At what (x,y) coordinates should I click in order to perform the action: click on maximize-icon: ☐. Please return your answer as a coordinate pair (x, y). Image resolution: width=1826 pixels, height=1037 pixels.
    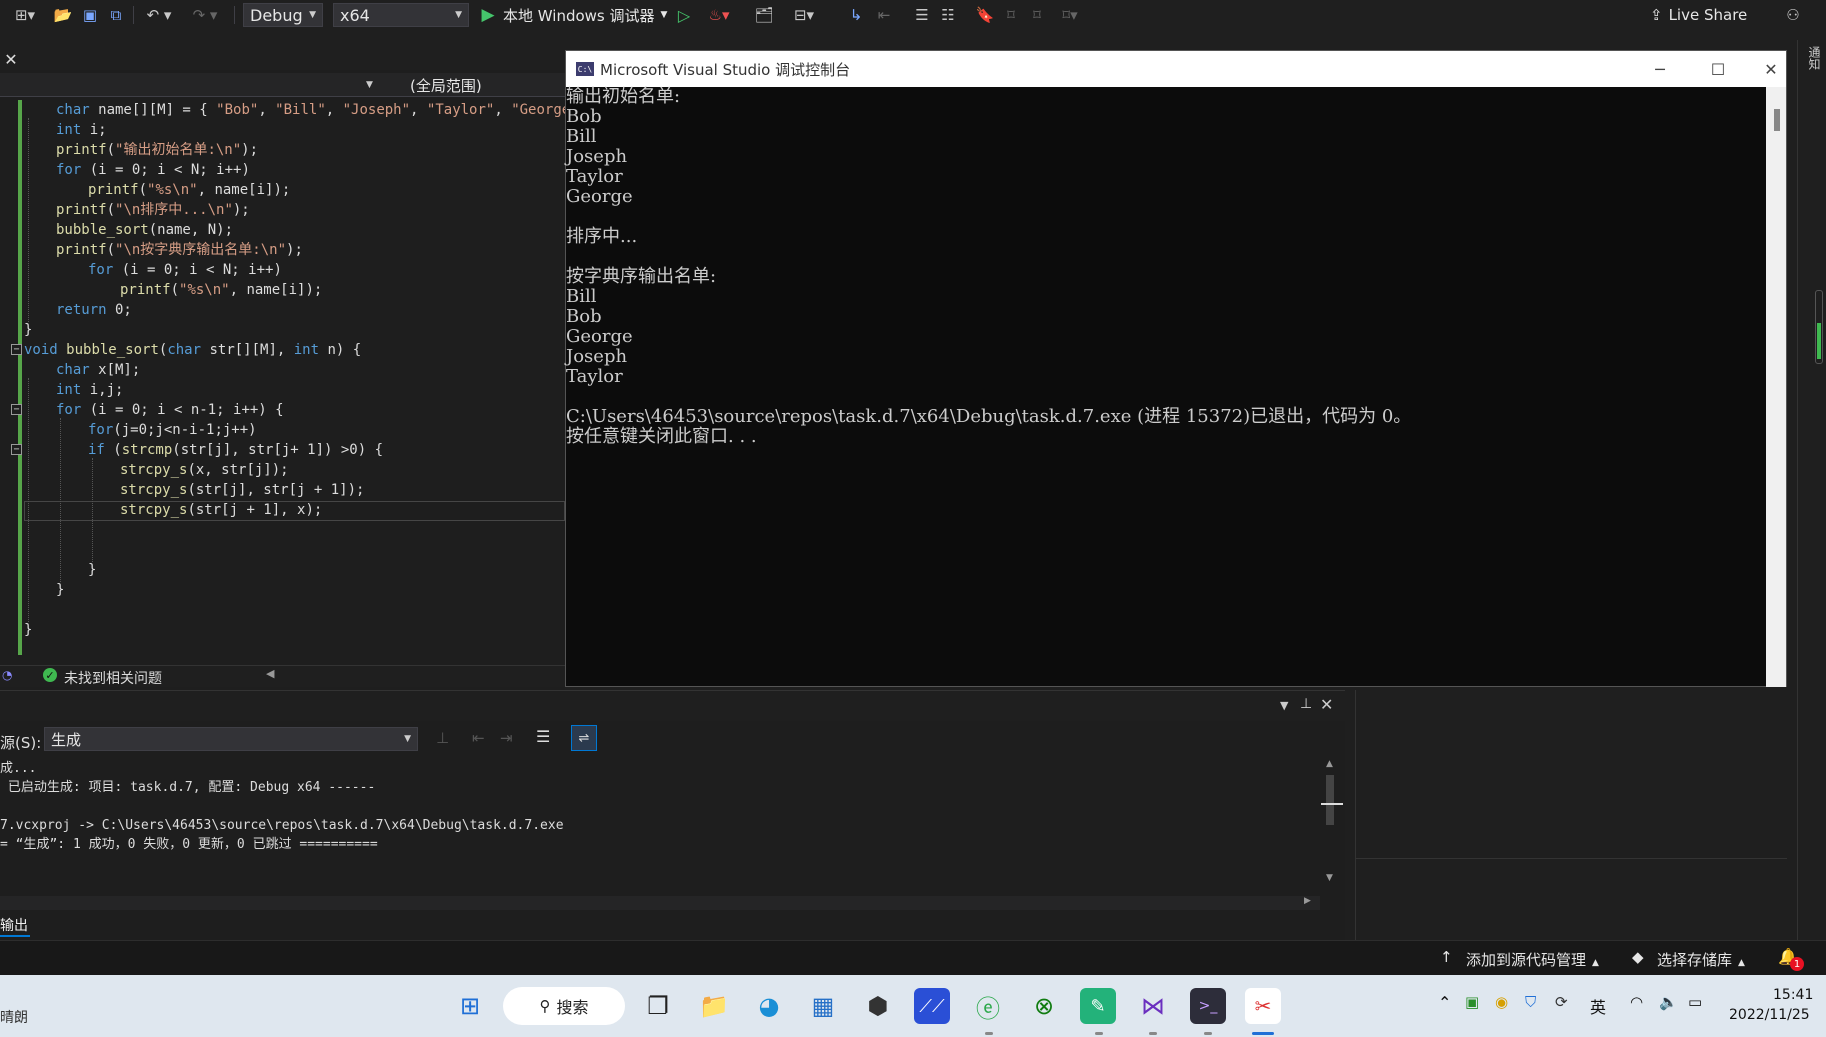
    Looking at the image, I should click on (1718, 69).